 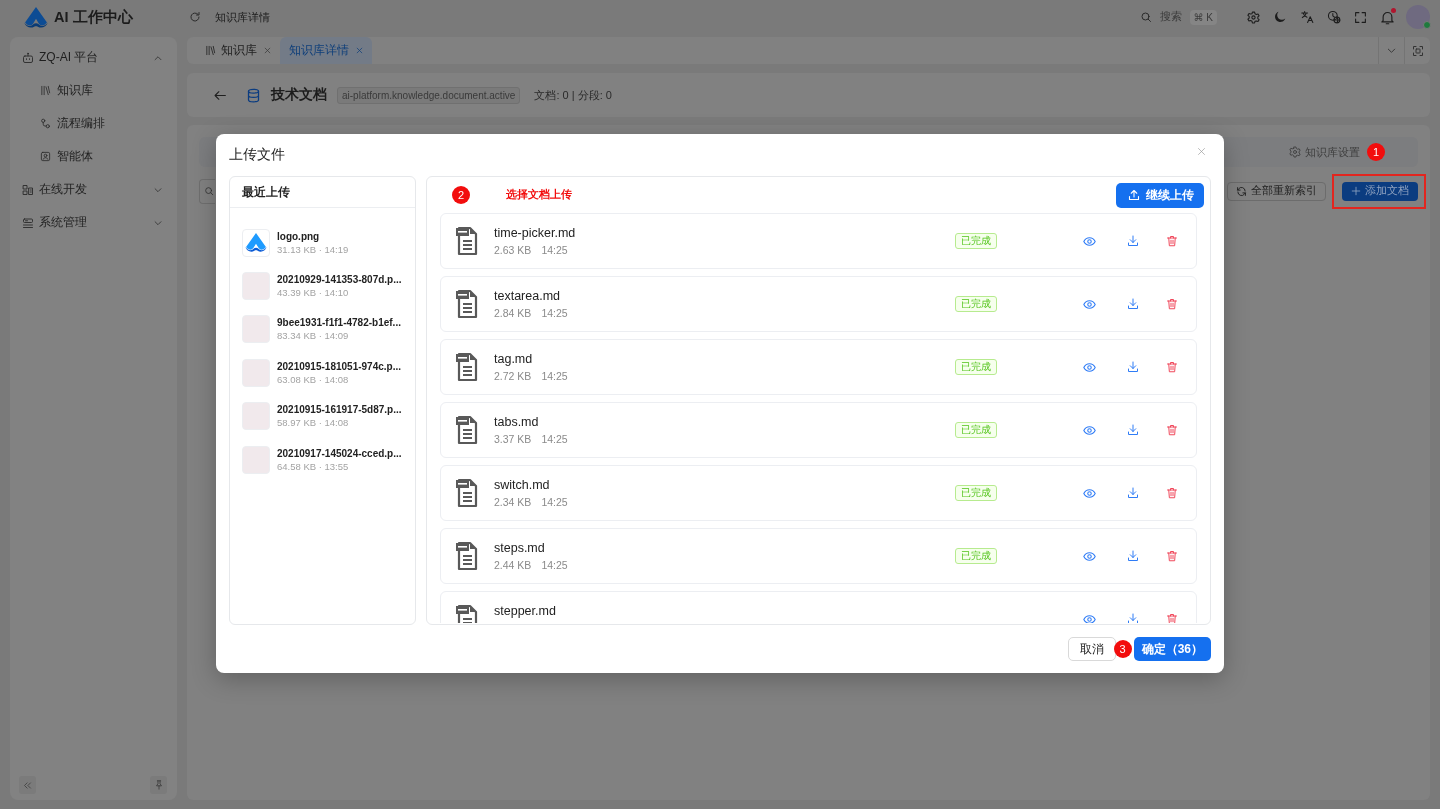 What do you see at coordinates (573, 95) in the screenshot?
I see `document-stats: 文档: 0 | 分段: 0` at bounding box center [573, 95].